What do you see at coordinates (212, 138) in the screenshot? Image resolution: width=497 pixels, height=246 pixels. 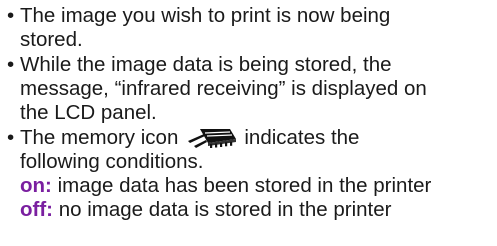 I see `memory-card-icon` at bounding box center [212, 138].